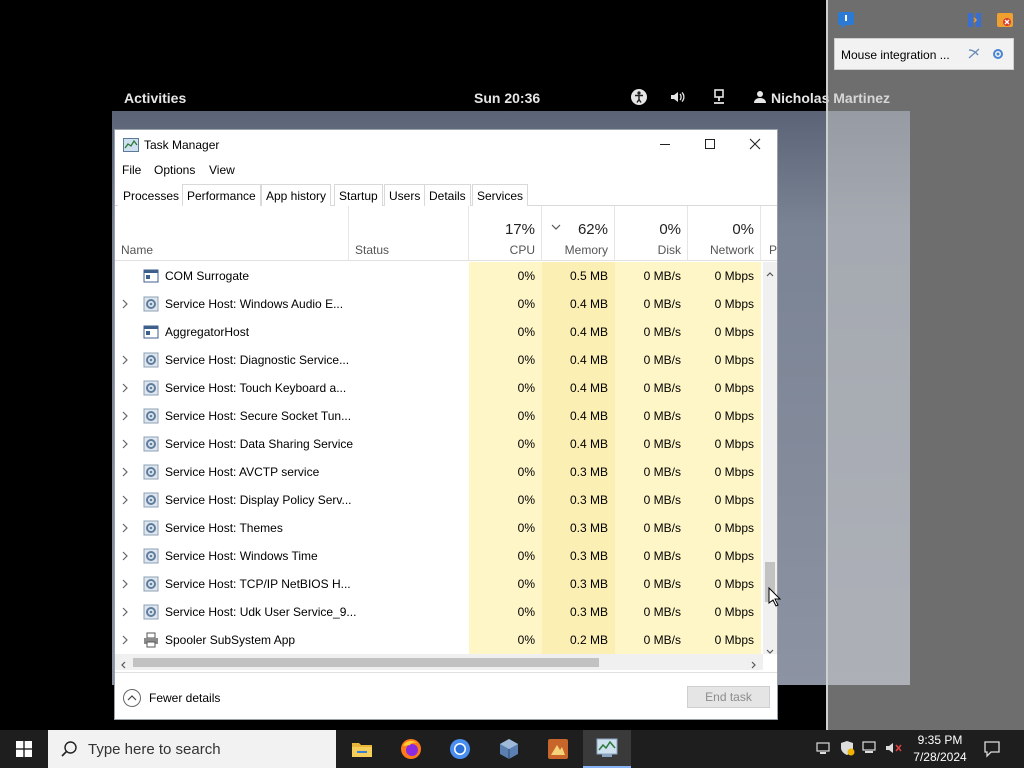 Image resolution: width=1024 pixels, height=768 pixels. Describe the element at coordinates (940, 749) in the screenshot. I see `tray-clock: 9:35 PM 7/28/2024` at that location.